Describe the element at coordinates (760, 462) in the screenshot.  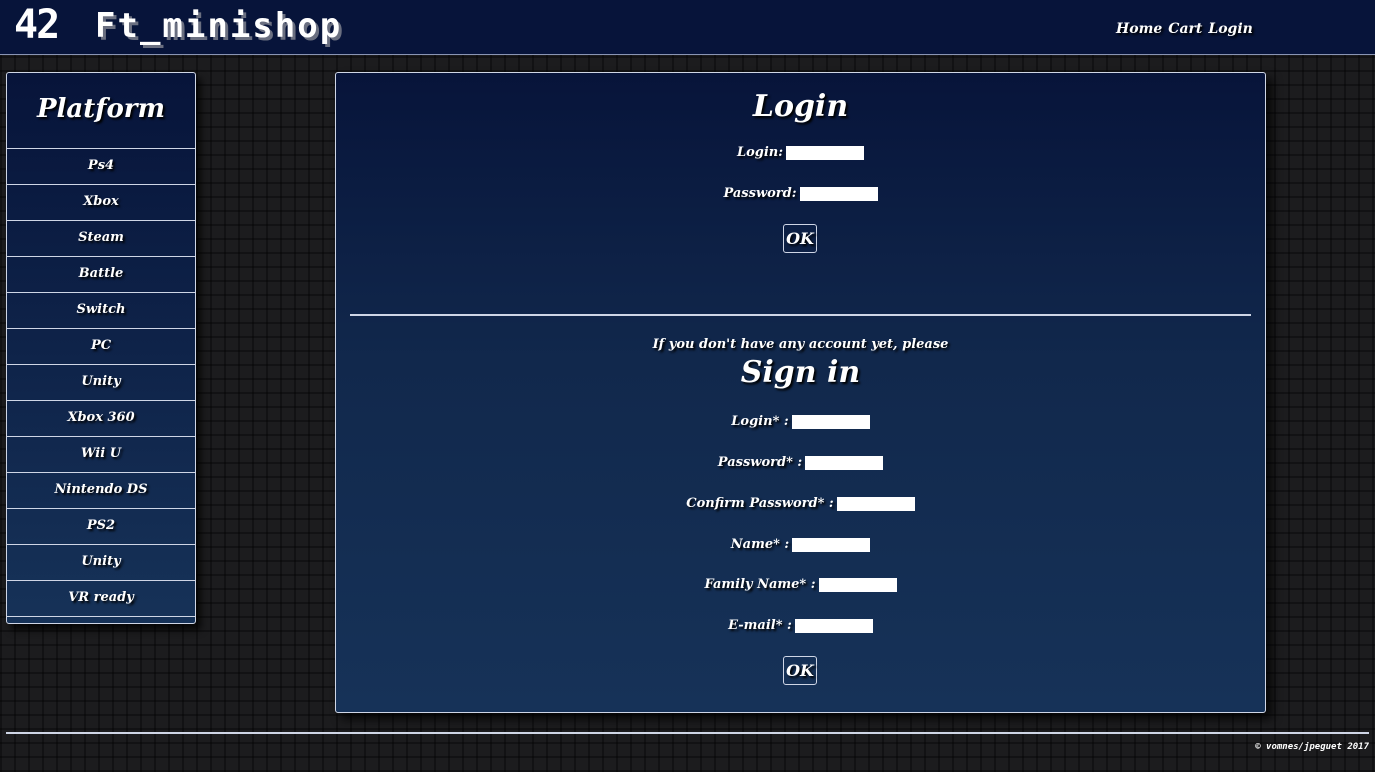
I see `signin-password-label: Password* :` at that location.